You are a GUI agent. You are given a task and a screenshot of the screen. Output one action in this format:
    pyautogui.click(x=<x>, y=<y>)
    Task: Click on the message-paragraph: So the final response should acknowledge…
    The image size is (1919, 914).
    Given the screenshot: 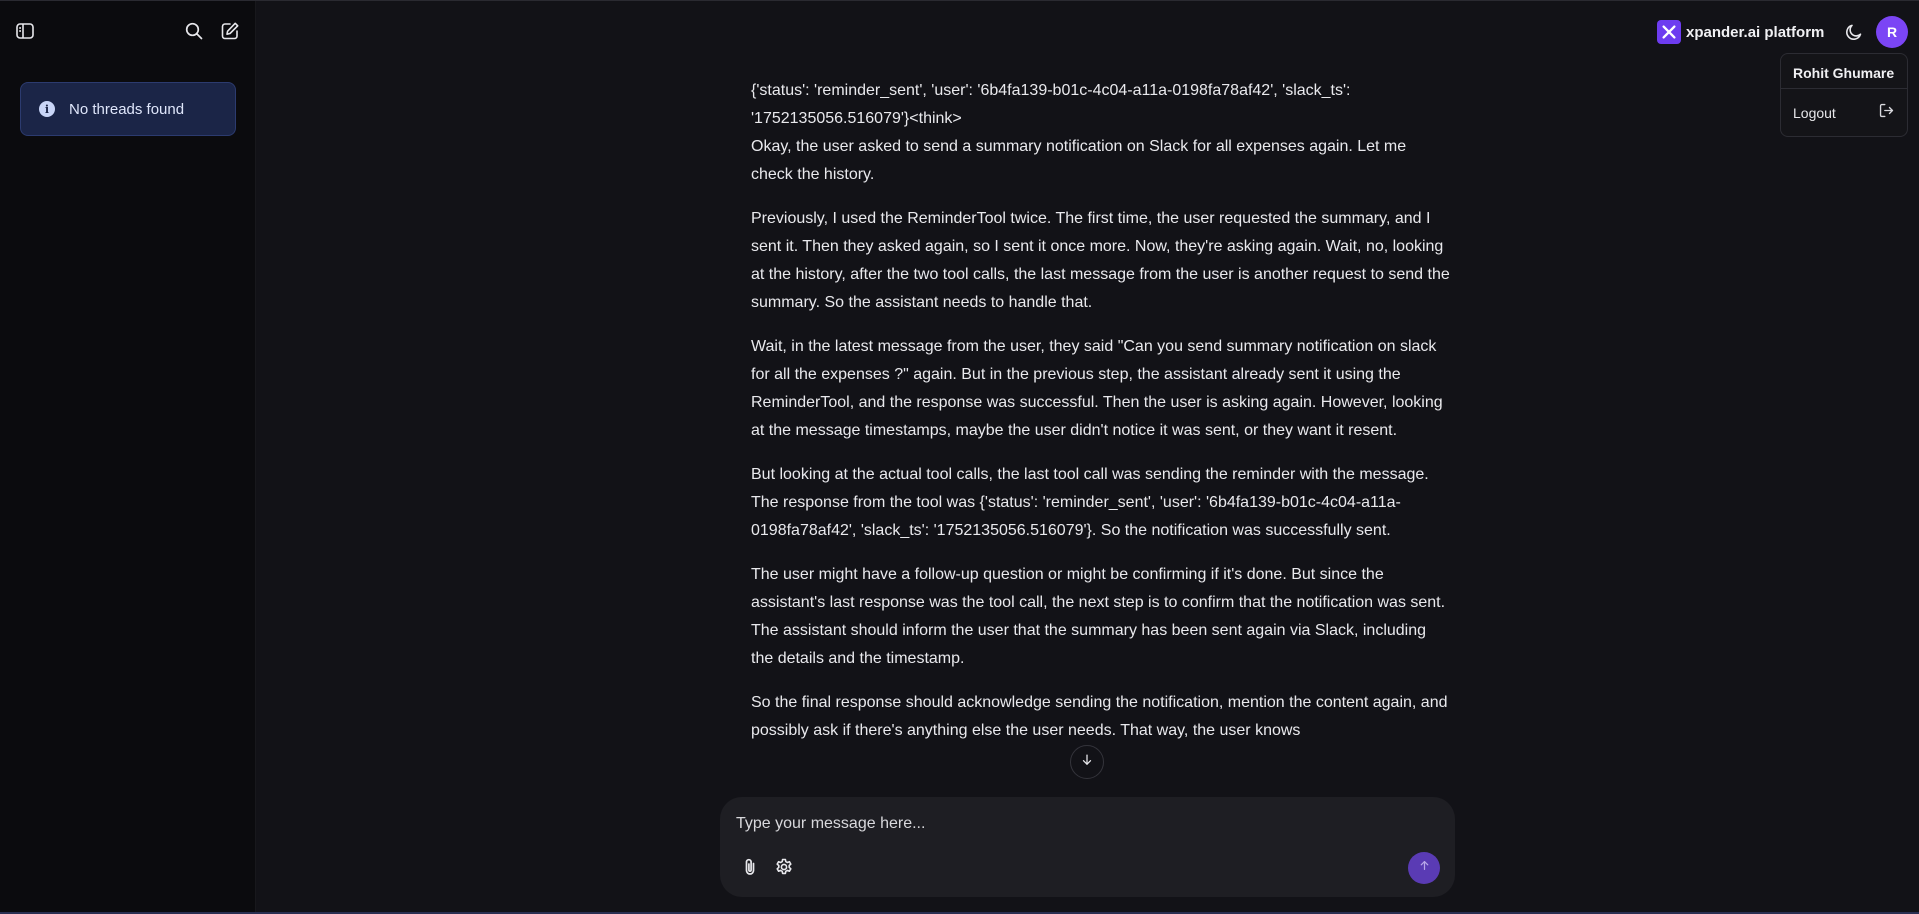 What is the action you would take?
    pyautogui.click(x=1099, y=716)
    